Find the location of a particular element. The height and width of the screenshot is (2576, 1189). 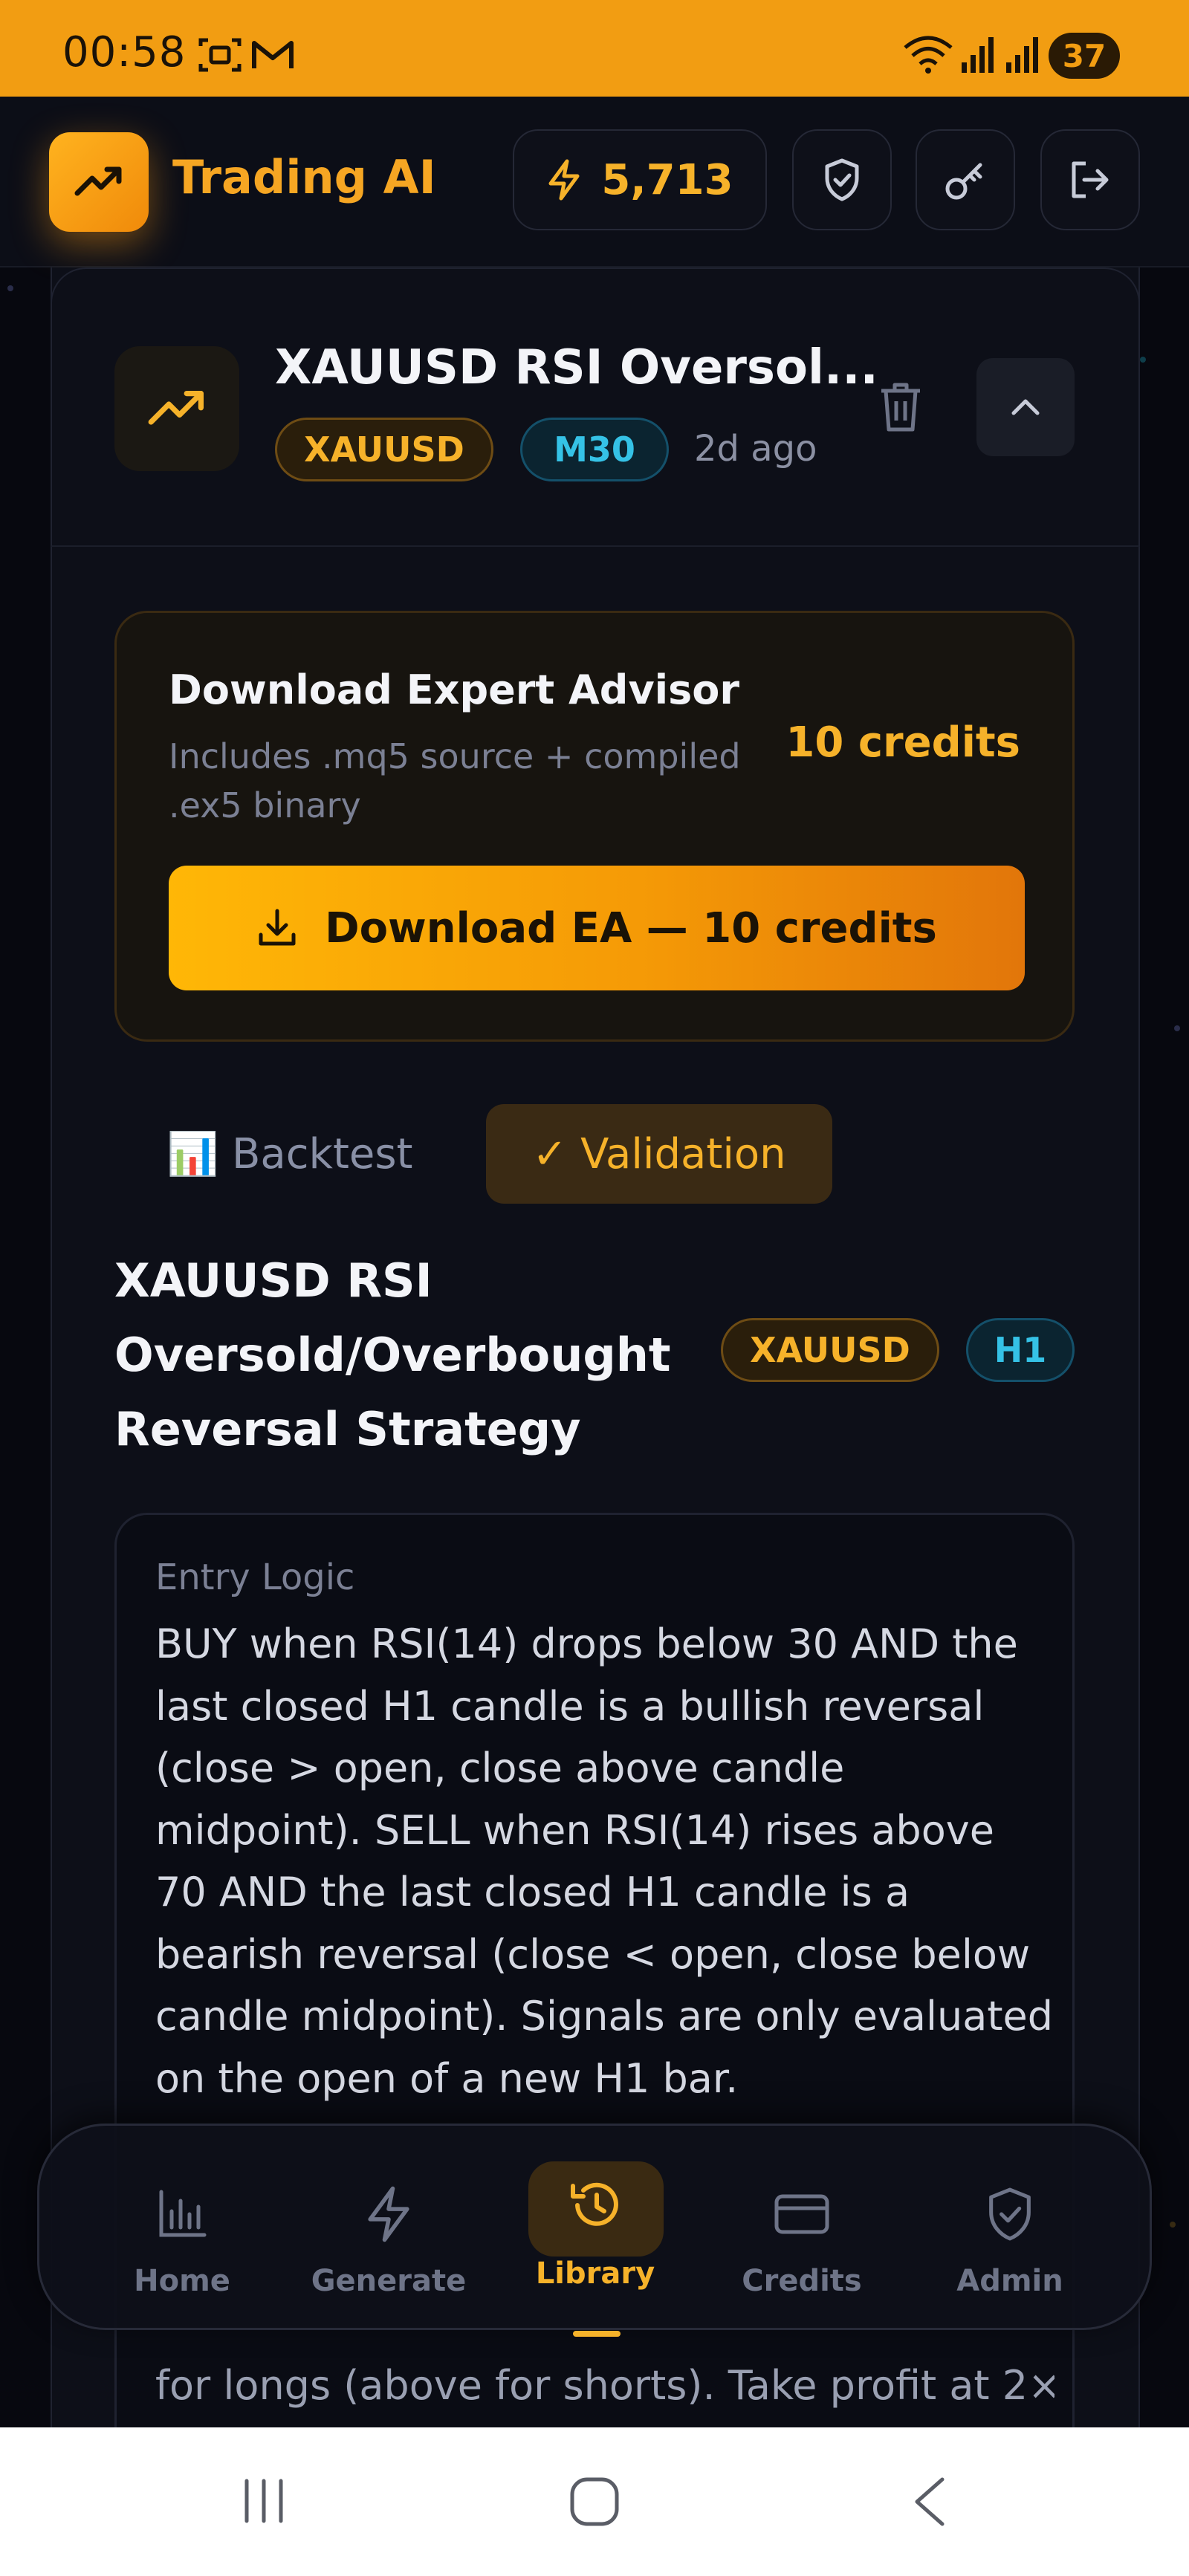

nav-label-admin: Admin is located at coordinates (1010, 2281).